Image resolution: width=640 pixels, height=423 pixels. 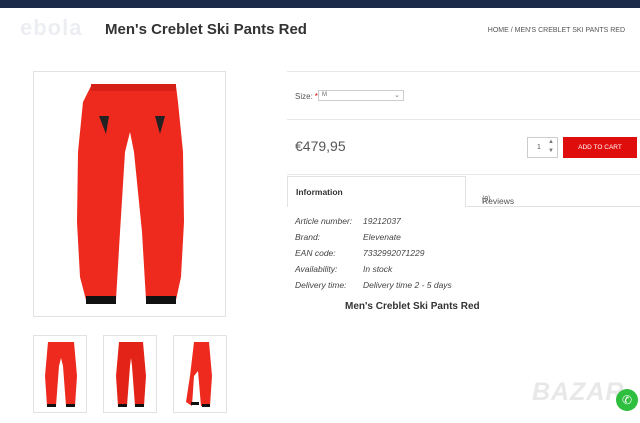 What do you see at coordinates (378, 269) in the screenshot?
I see `spec-value: In stock` at bounding box center [378, 269].